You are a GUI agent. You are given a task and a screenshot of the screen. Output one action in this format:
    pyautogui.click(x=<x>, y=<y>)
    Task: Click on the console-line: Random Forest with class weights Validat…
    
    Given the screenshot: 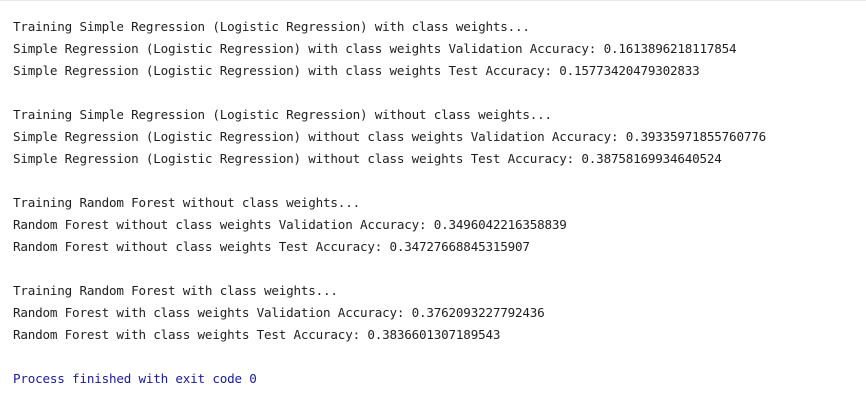 What is the action you would take?
    pyautogui.click(x=279, y=312)
    